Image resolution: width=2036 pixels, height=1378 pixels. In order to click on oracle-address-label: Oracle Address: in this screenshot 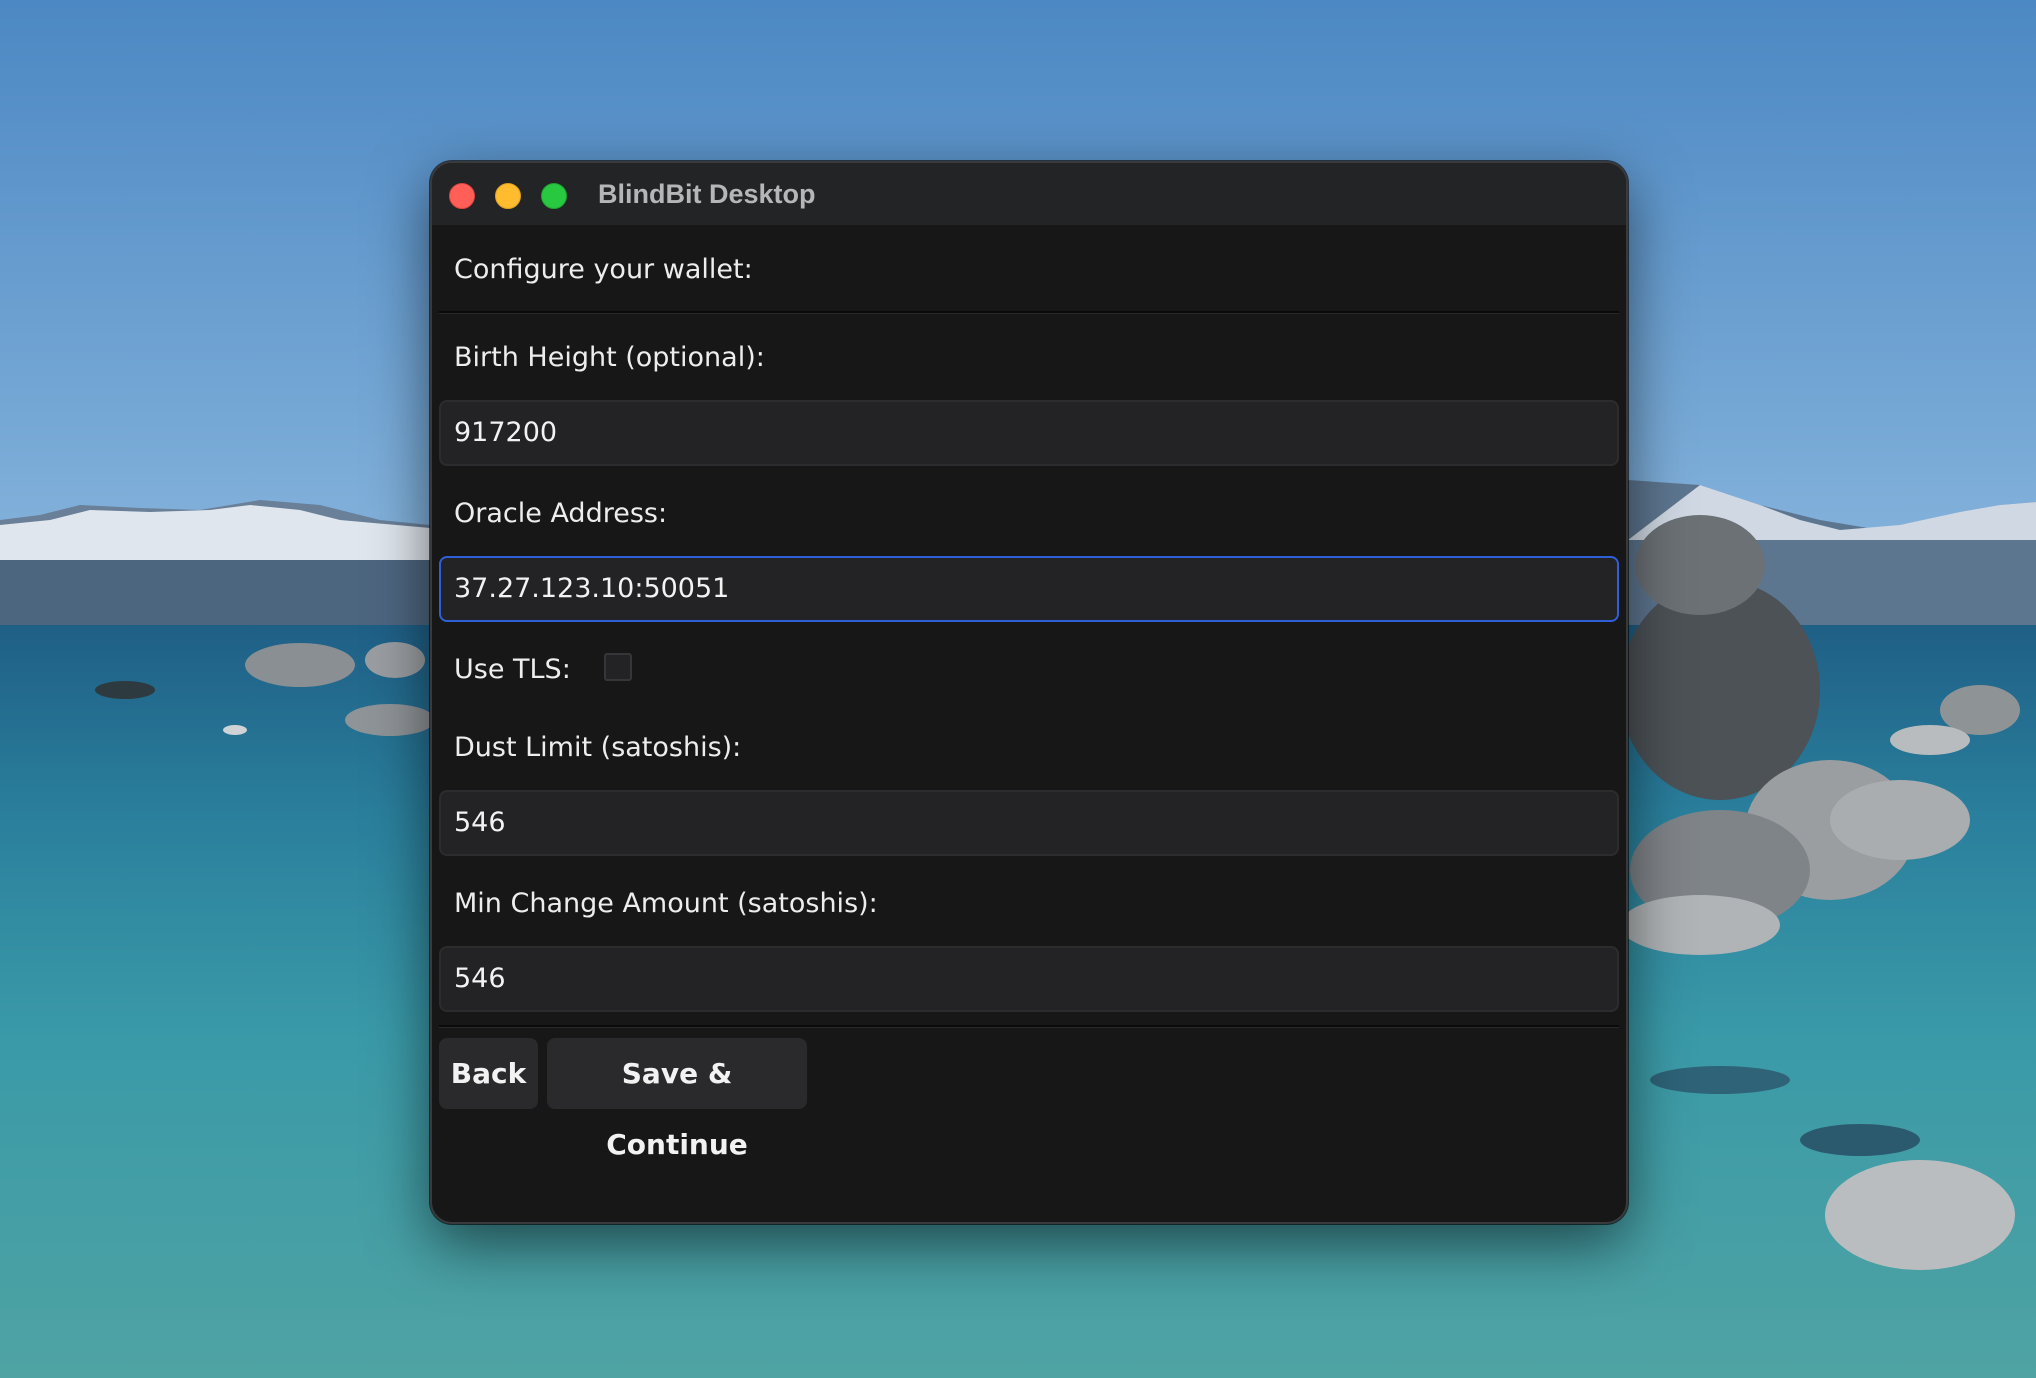, I will do `click(561, 513)`.